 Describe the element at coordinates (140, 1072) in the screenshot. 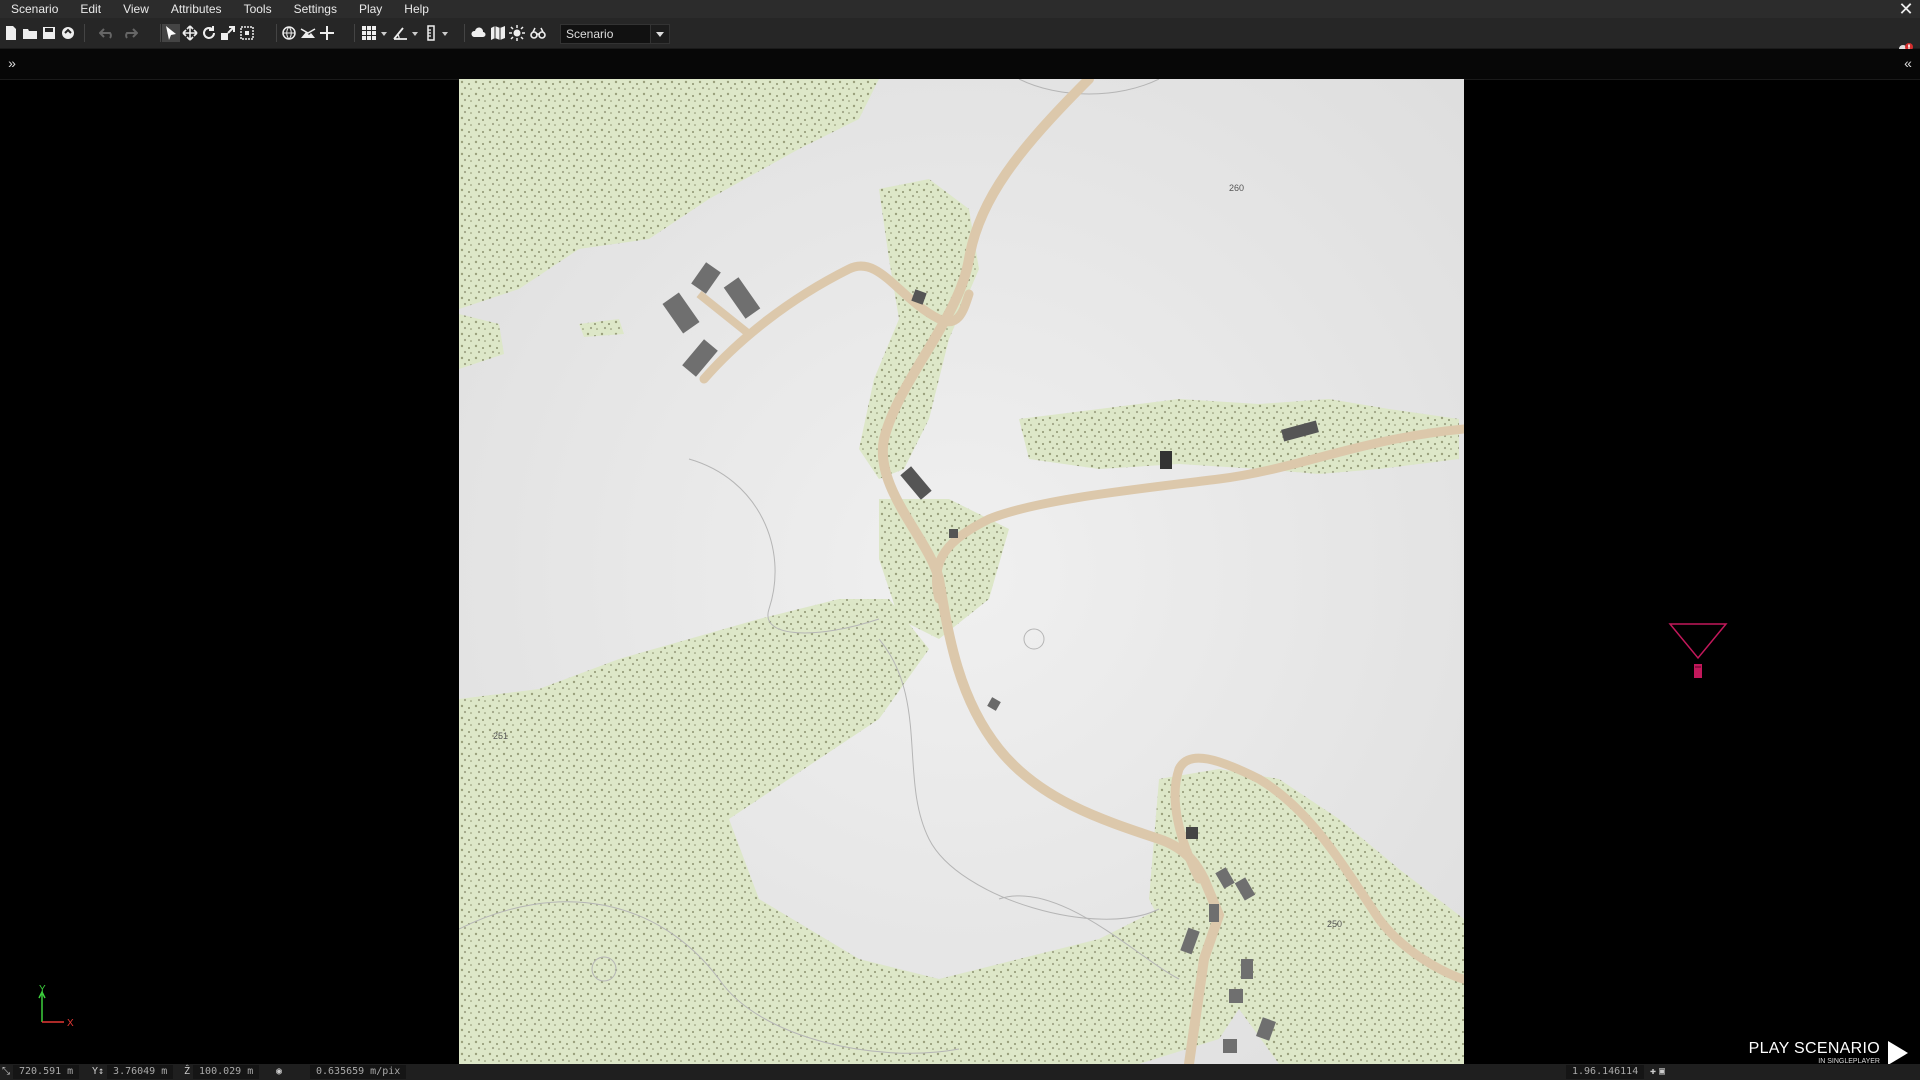

I see `y-coordinate: 3.76049 m` at that location.